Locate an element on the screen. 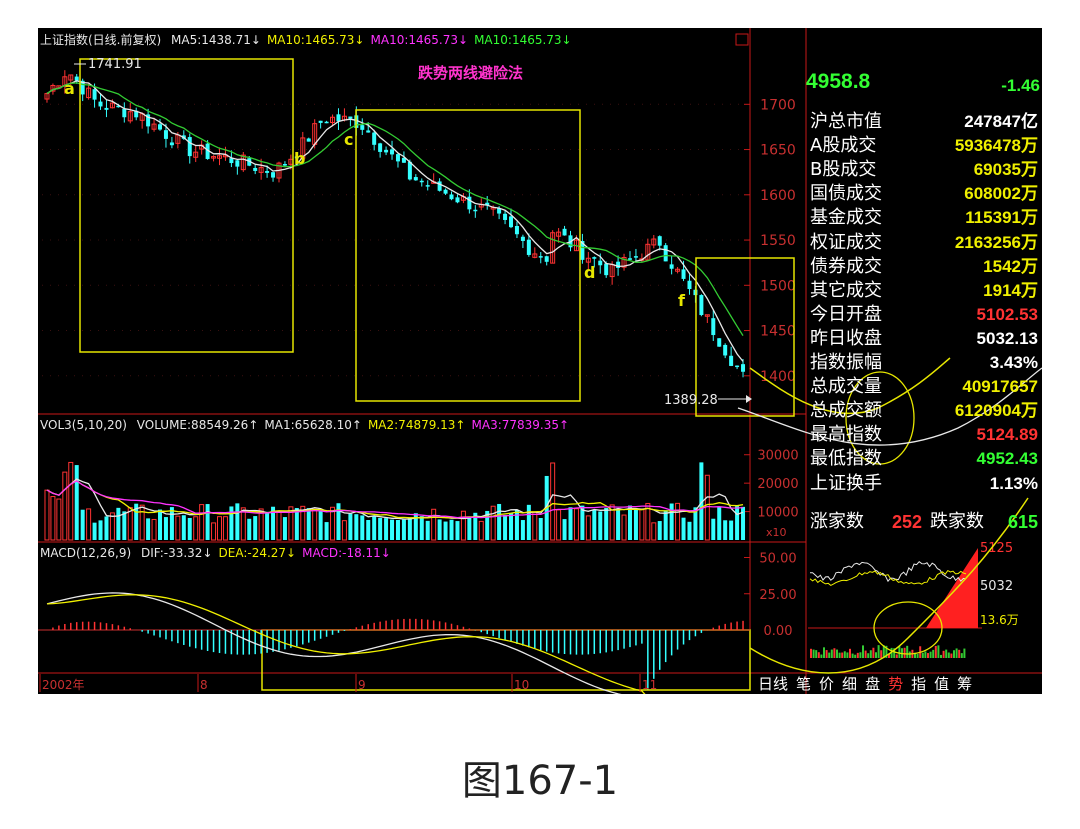  stat-row: 今日开盘 5102.53 is located at coordinates (924, 315).